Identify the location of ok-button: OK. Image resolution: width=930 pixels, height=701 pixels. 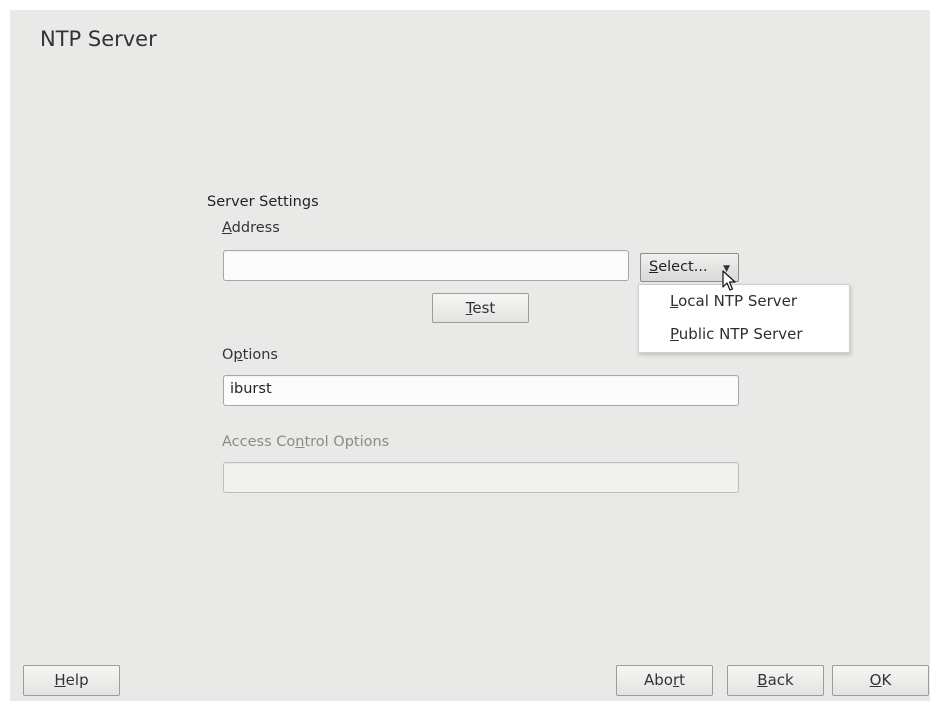
(880, 680).